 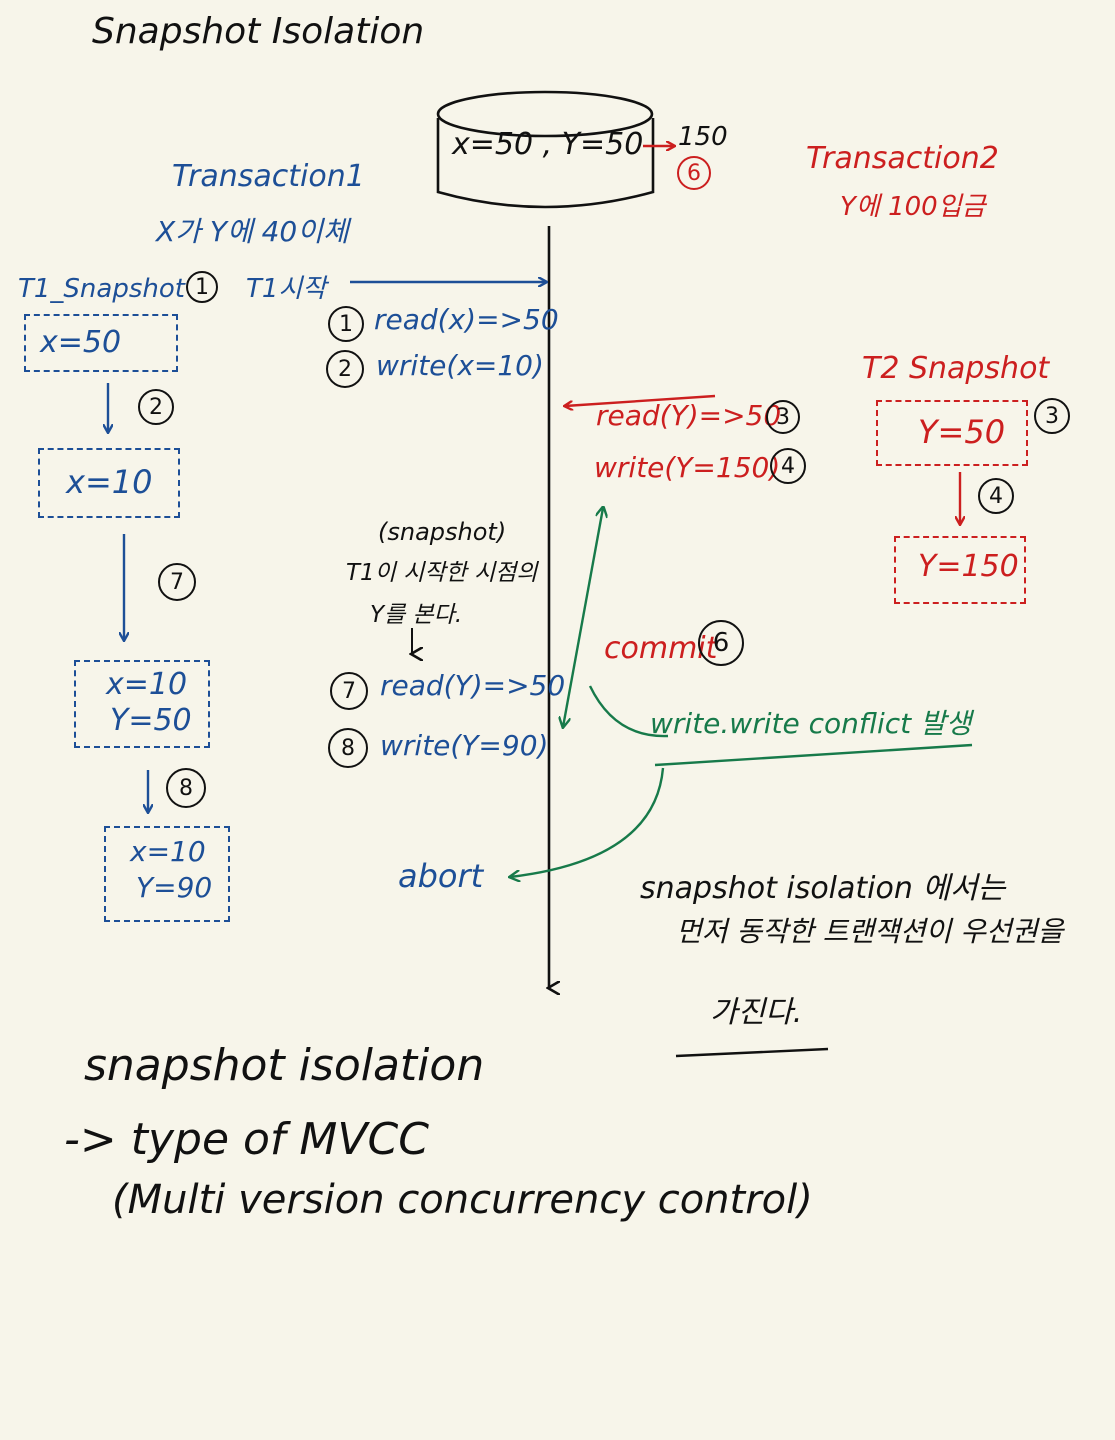 I want to click on t2-snapshot-step-3: 3, so click(x=1052, y=416).